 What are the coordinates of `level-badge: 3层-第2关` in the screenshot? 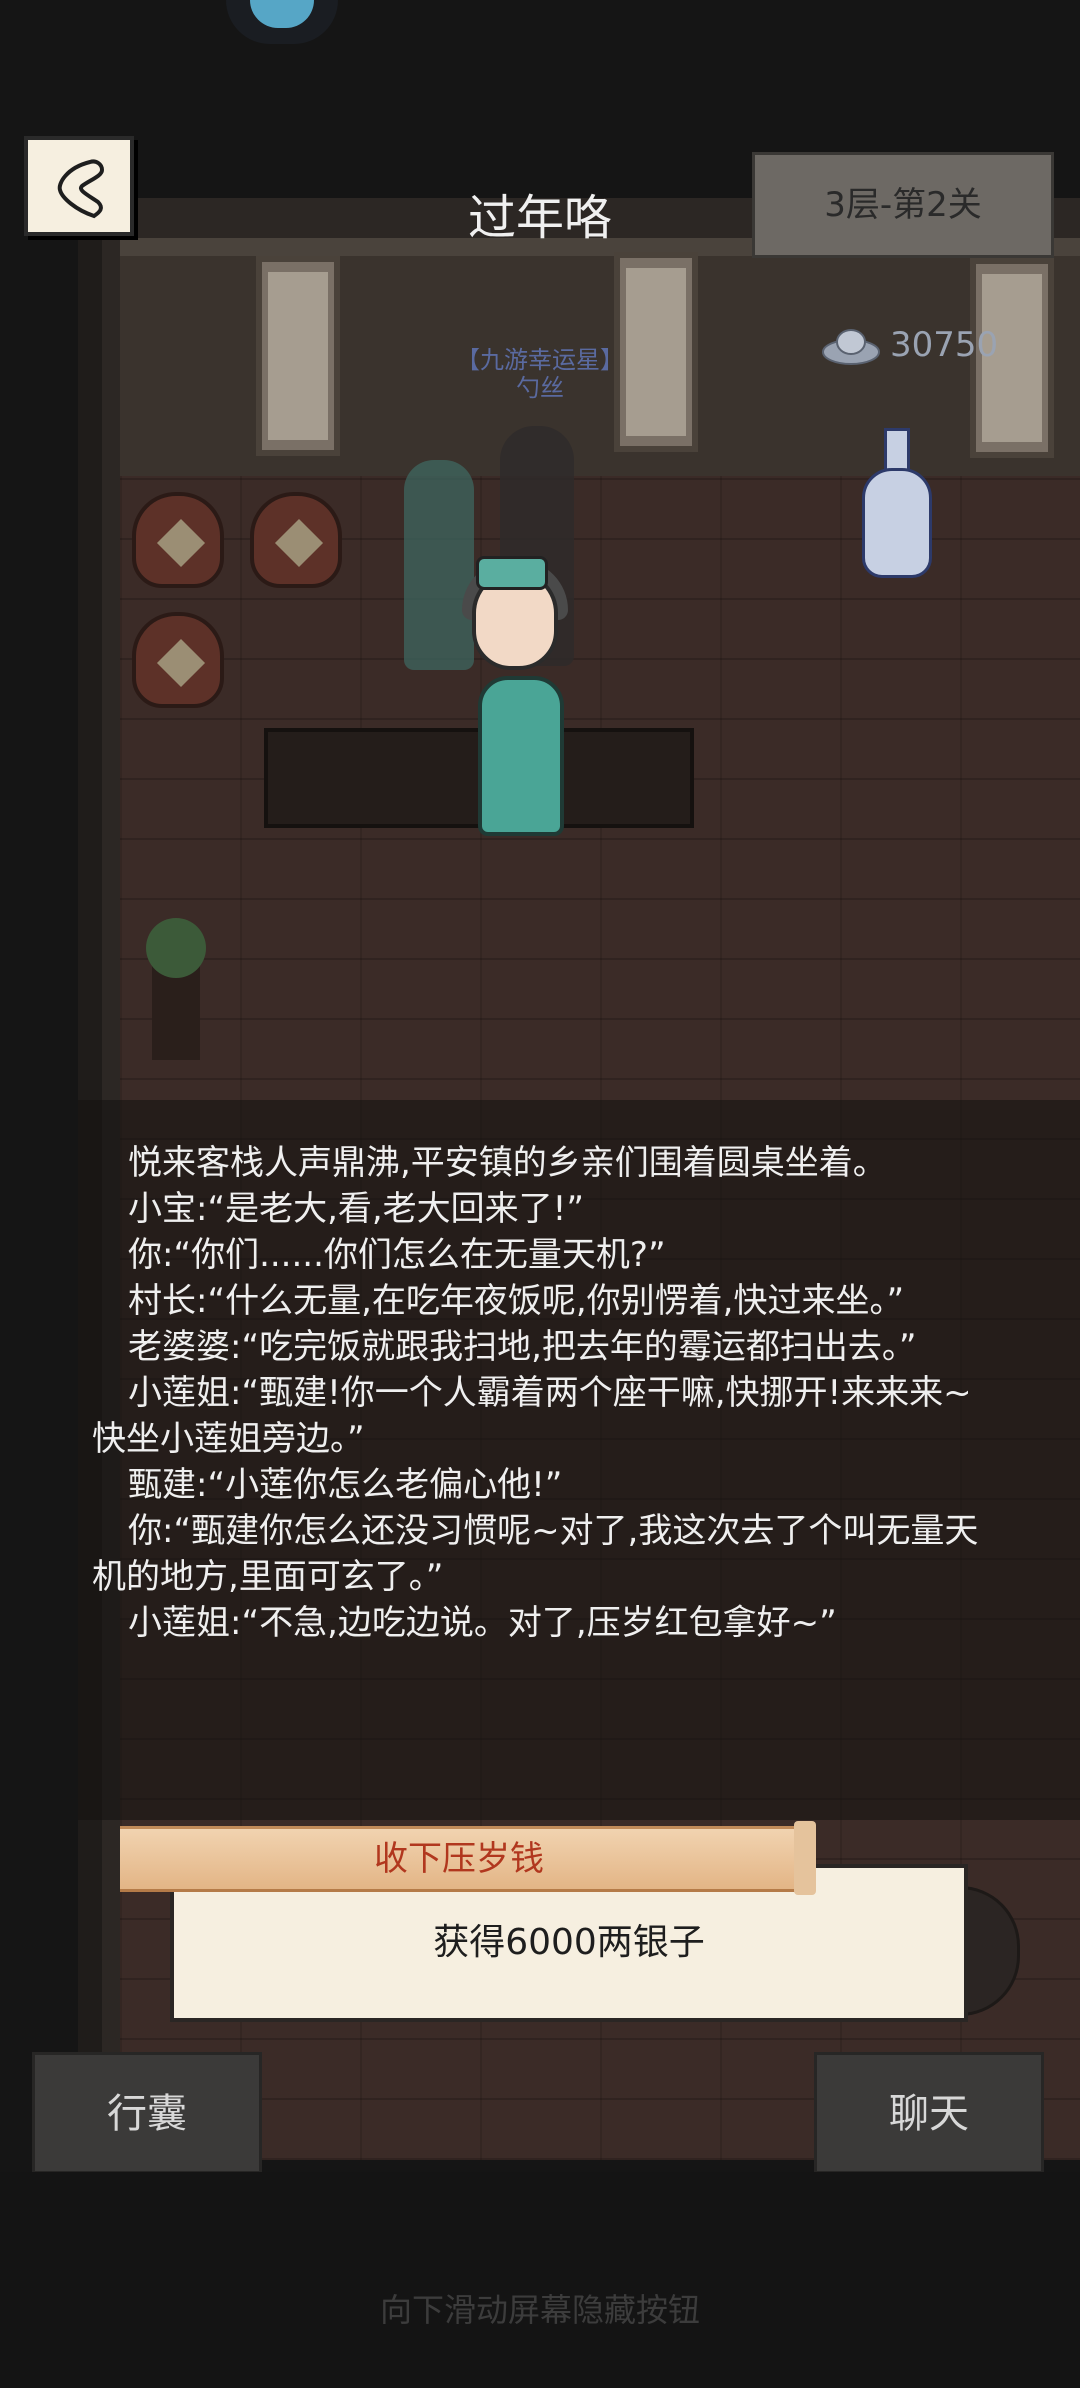 It's located at (903, 205).